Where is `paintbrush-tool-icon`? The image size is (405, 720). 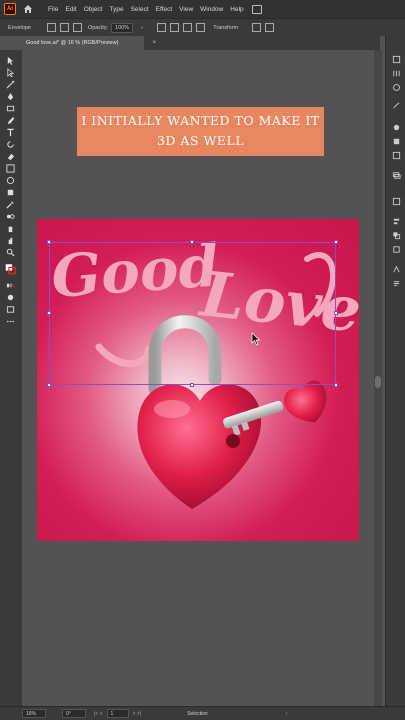
paintbrush-tool-icon is located at coordinates (10, 120).